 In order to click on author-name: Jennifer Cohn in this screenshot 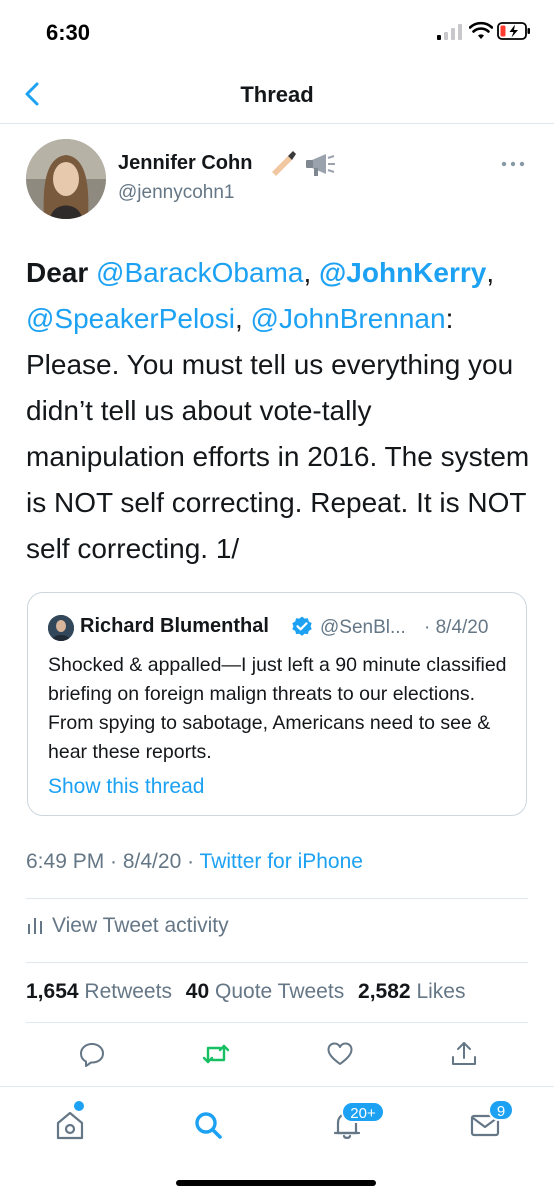, I will do `click(185, 163)`.